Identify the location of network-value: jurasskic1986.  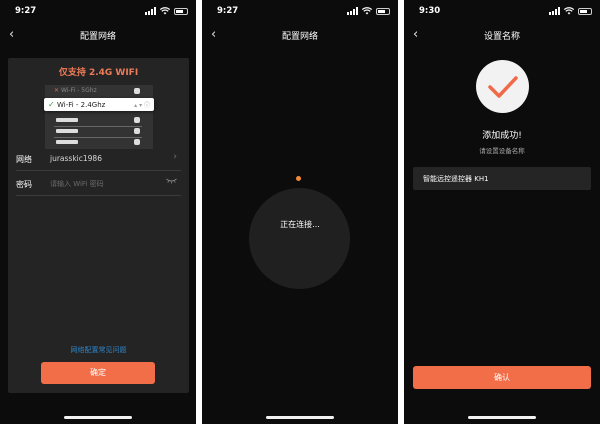
(76, 158).